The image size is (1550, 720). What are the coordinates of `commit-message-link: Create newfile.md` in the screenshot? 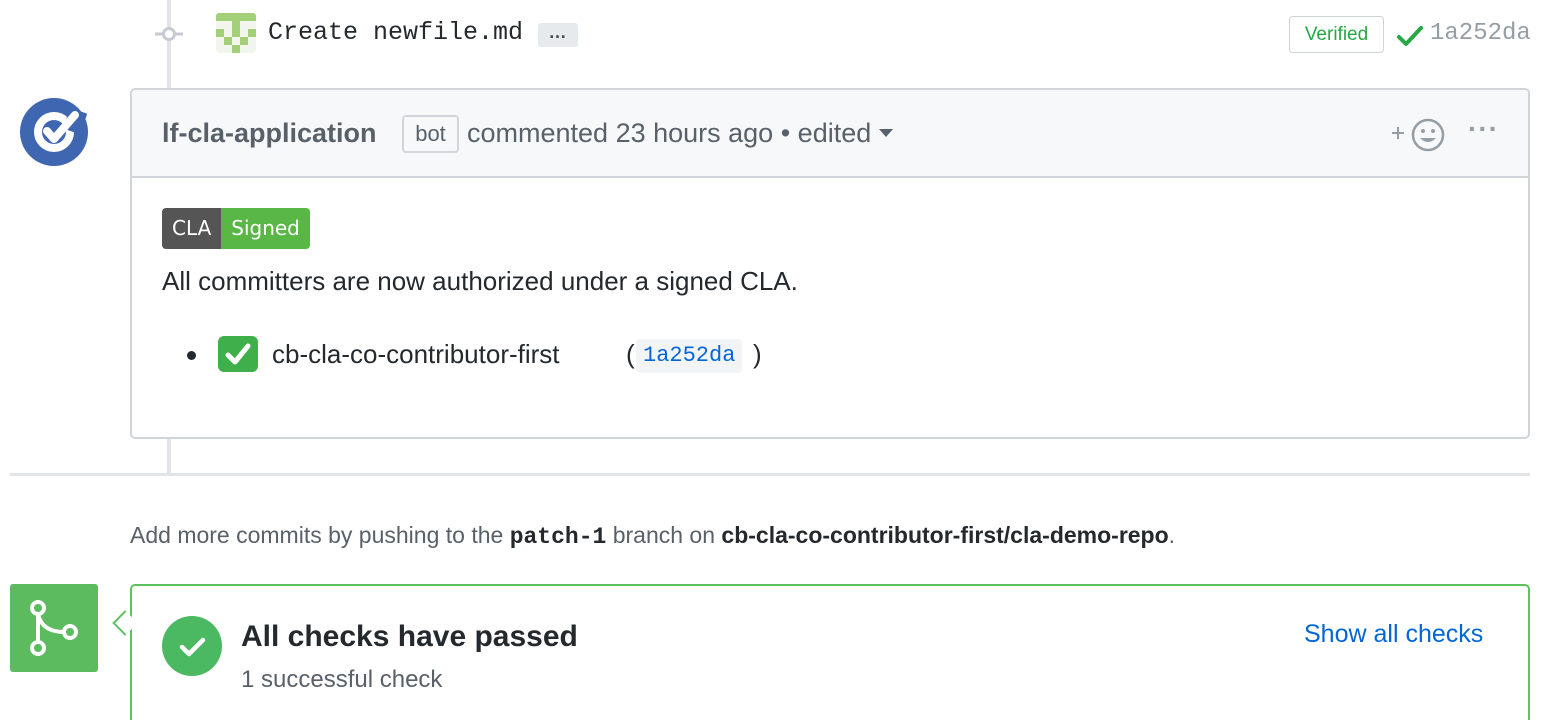 It's located at (395, 32).